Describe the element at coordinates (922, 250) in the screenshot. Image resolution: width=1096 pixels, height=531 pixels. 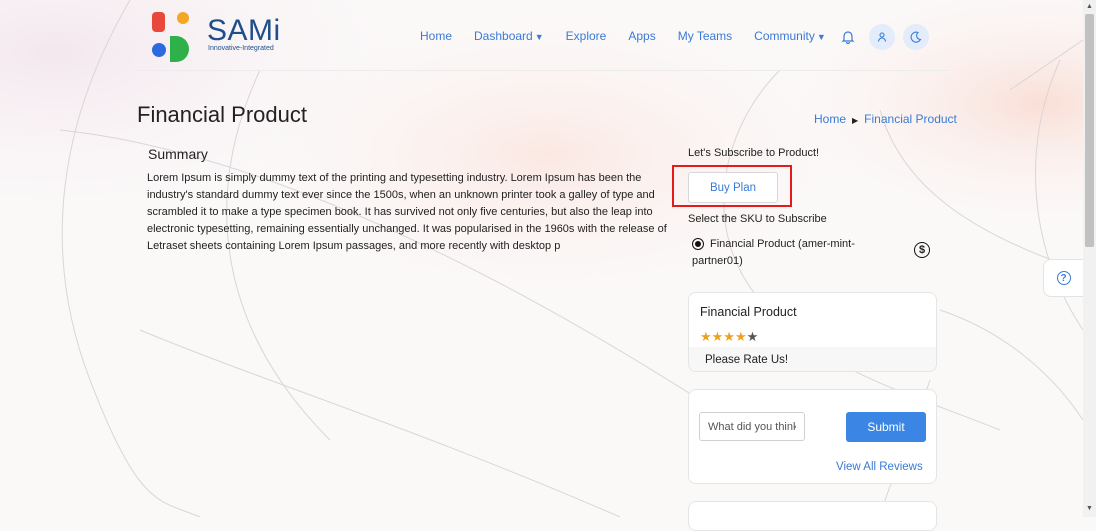
I see `dollar-icon: $` at that location.